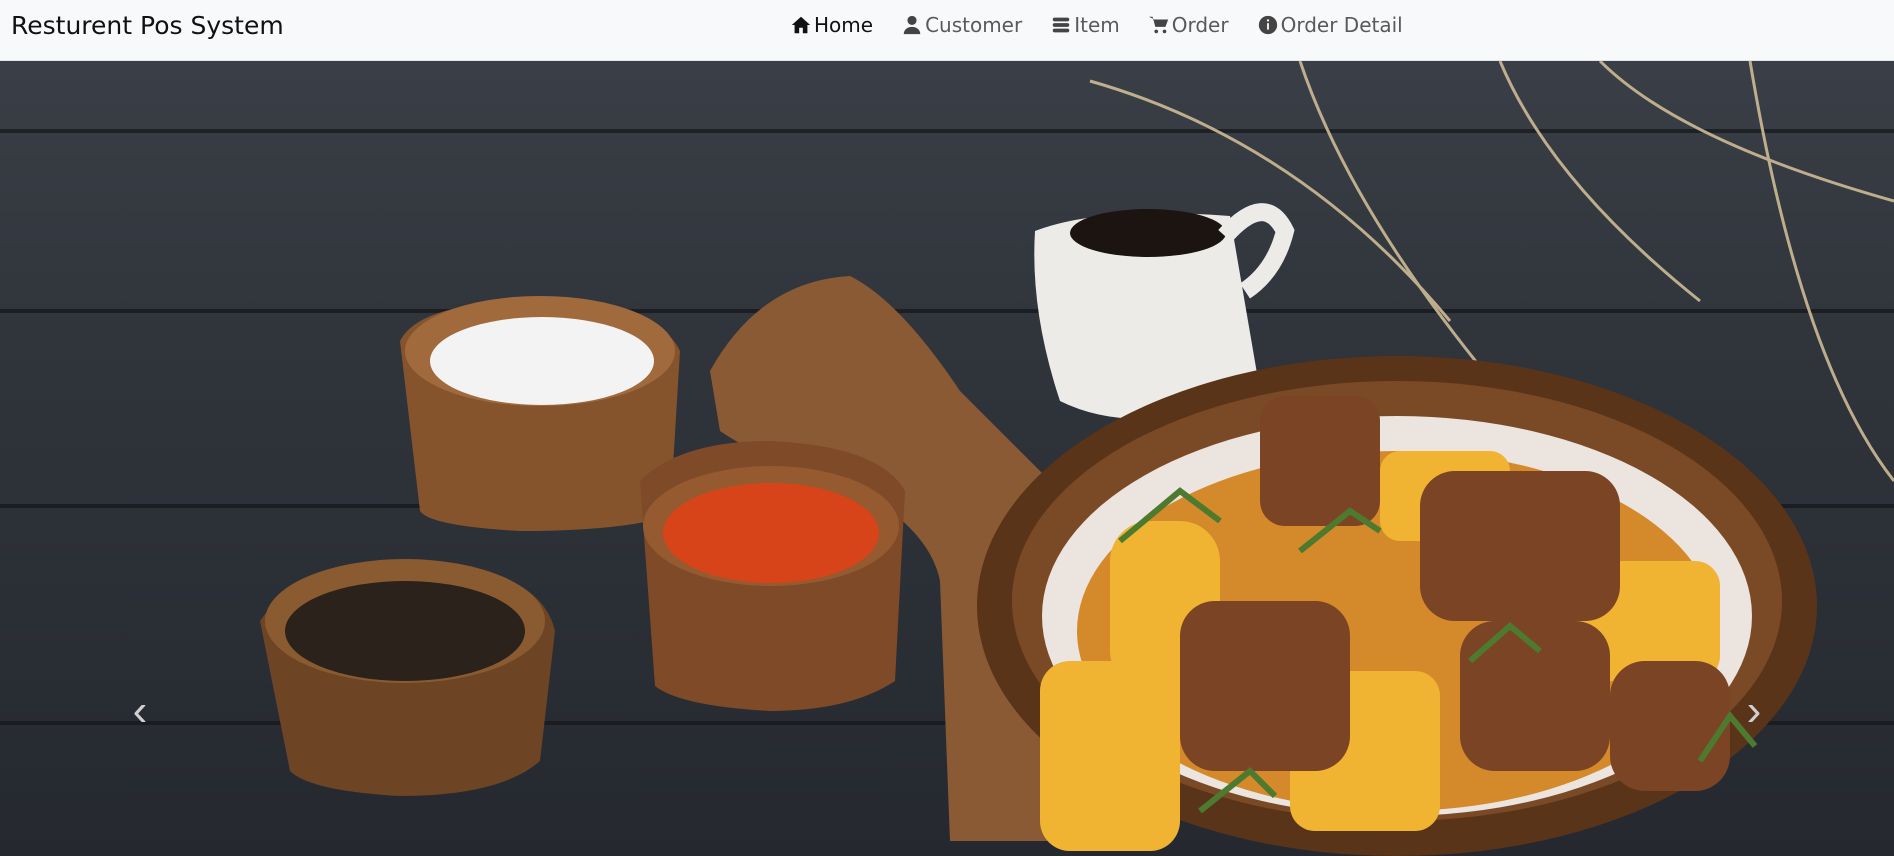 Image resolution: width=1894 pixels, height=856 pixels. Describe the element at coordinates (147, 25) in the screenshot. I see `brand-title: Resturent Pos System` at that location.